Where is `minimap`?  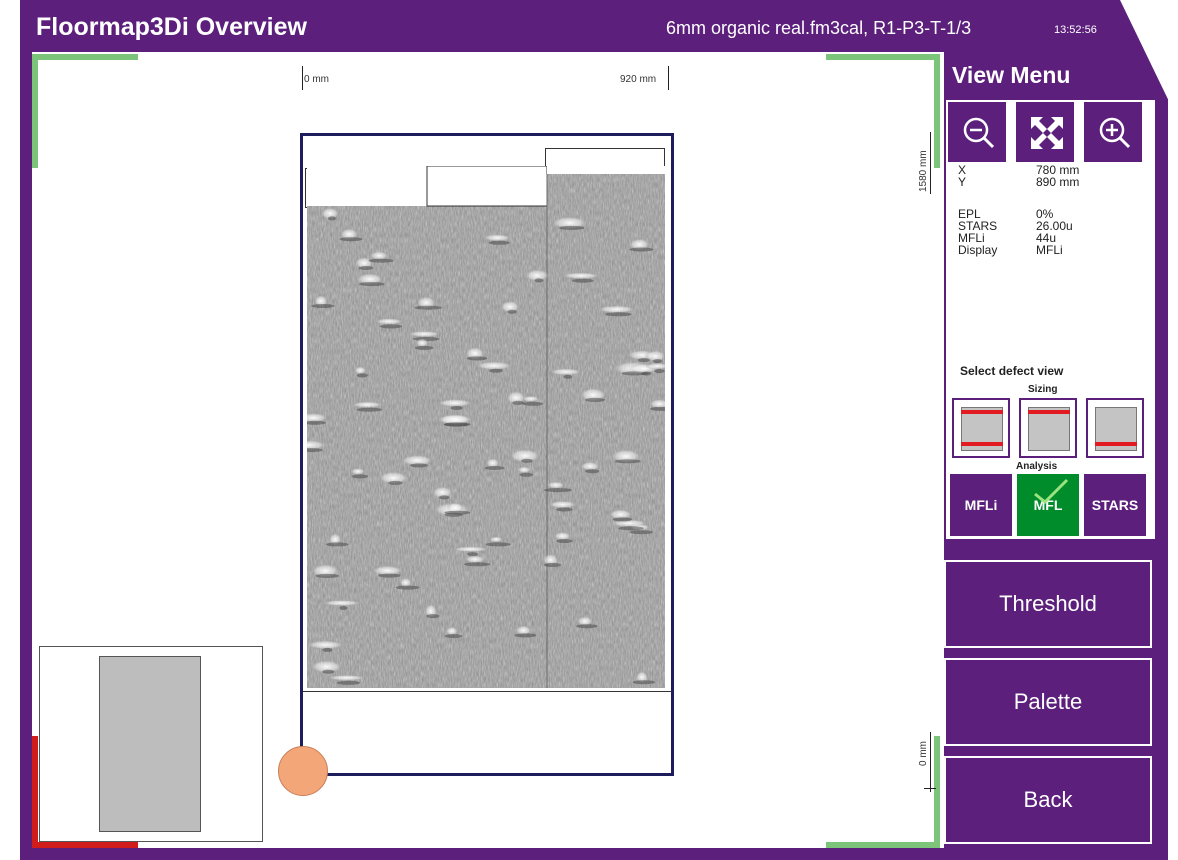 minimap is located at coordinates (151, 744).